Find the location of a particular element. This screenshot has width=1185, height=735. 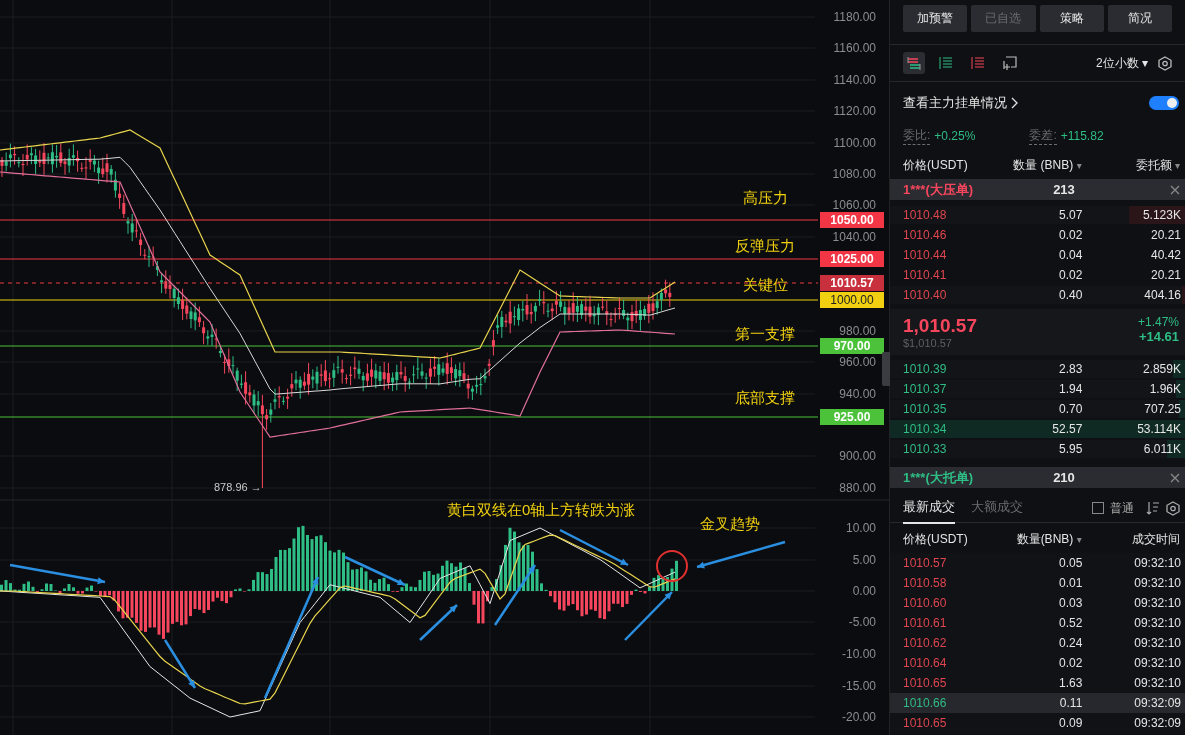

price-tag: 1000.00 is located at coordinates (852, 300).